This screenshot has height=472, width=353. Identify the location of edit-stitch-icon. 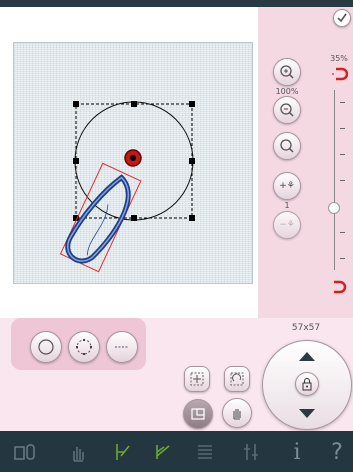
(122, 452).